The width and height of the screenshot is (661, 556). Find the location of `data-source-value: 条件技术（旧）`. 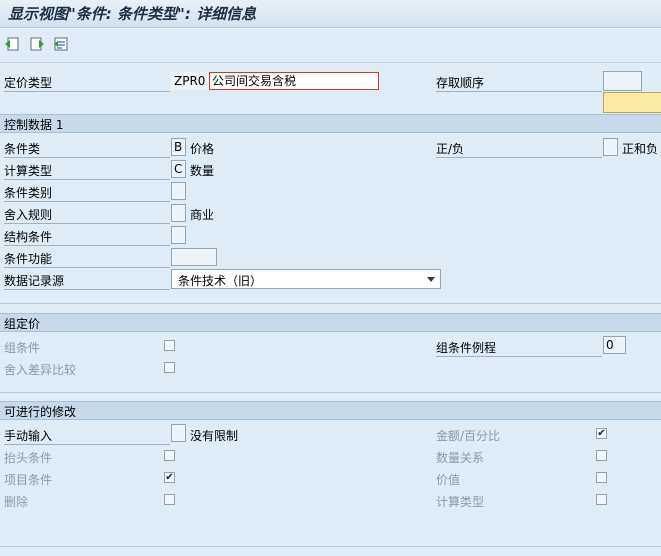

data-source-value: 条件技术（旧） is located at coordinates (220, 281).